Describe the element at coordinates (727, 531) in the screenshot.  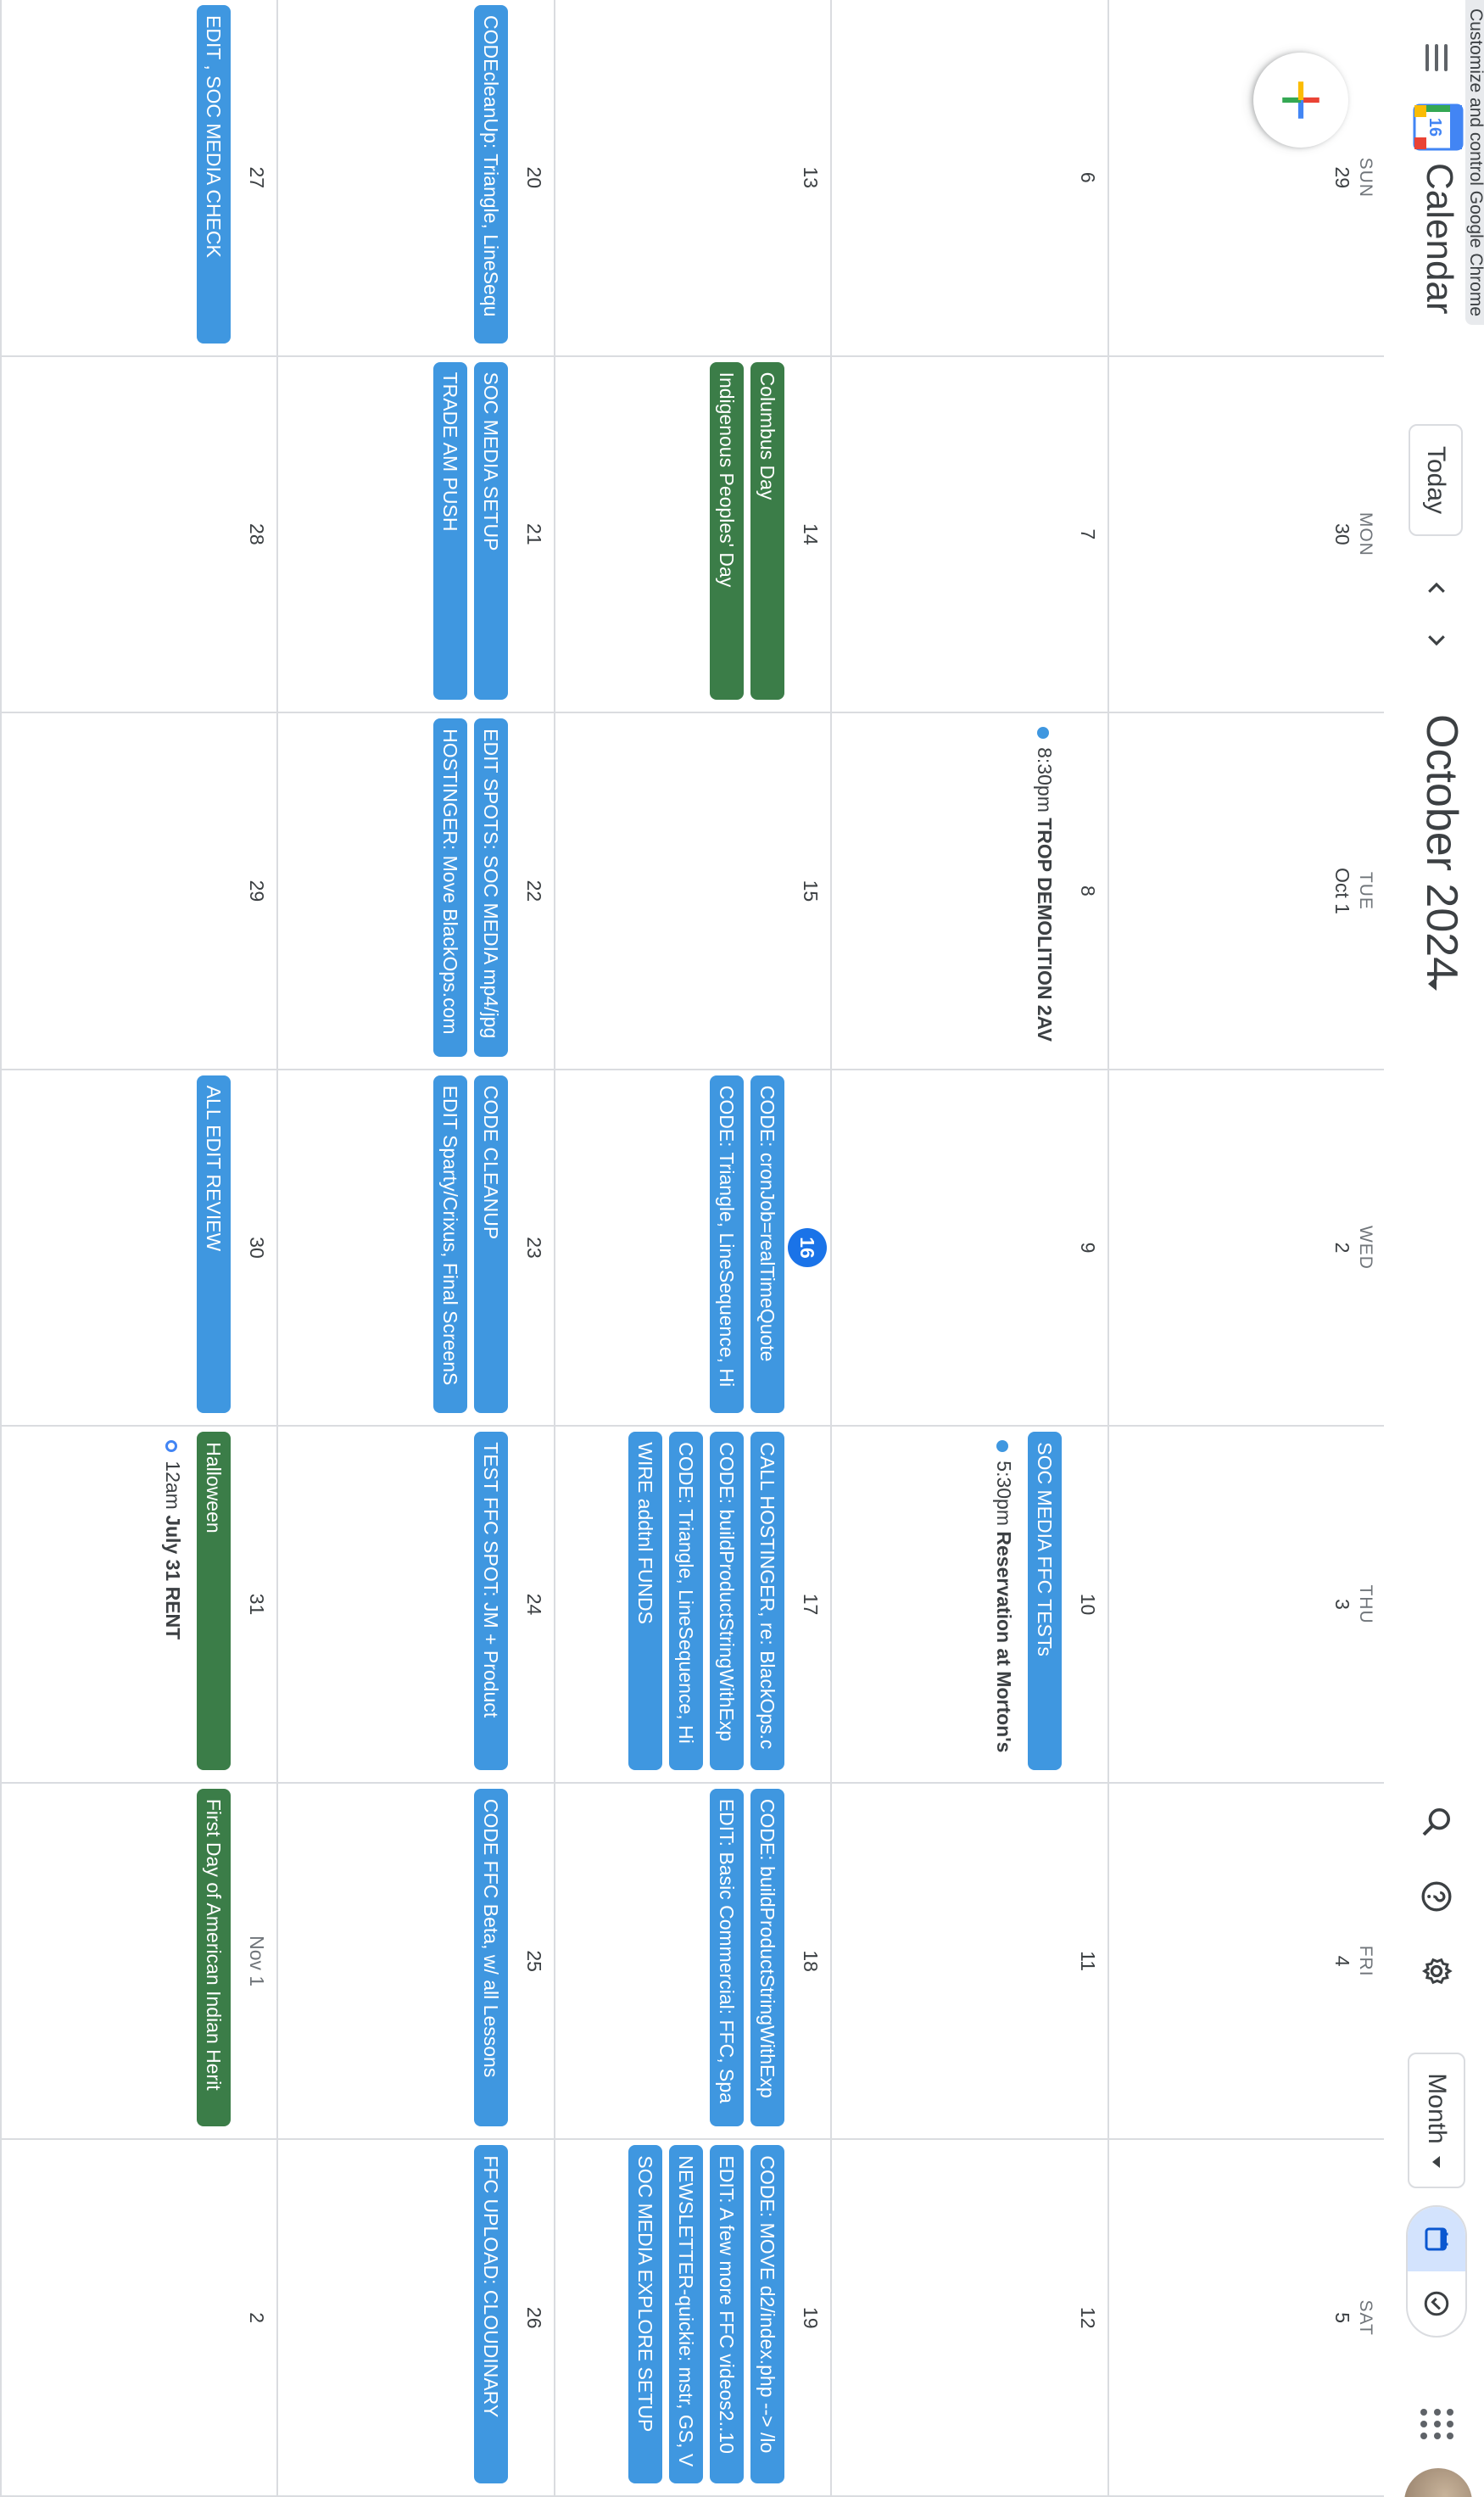
I see `all-day-event: Indigenous Peoples' Day` at that location.